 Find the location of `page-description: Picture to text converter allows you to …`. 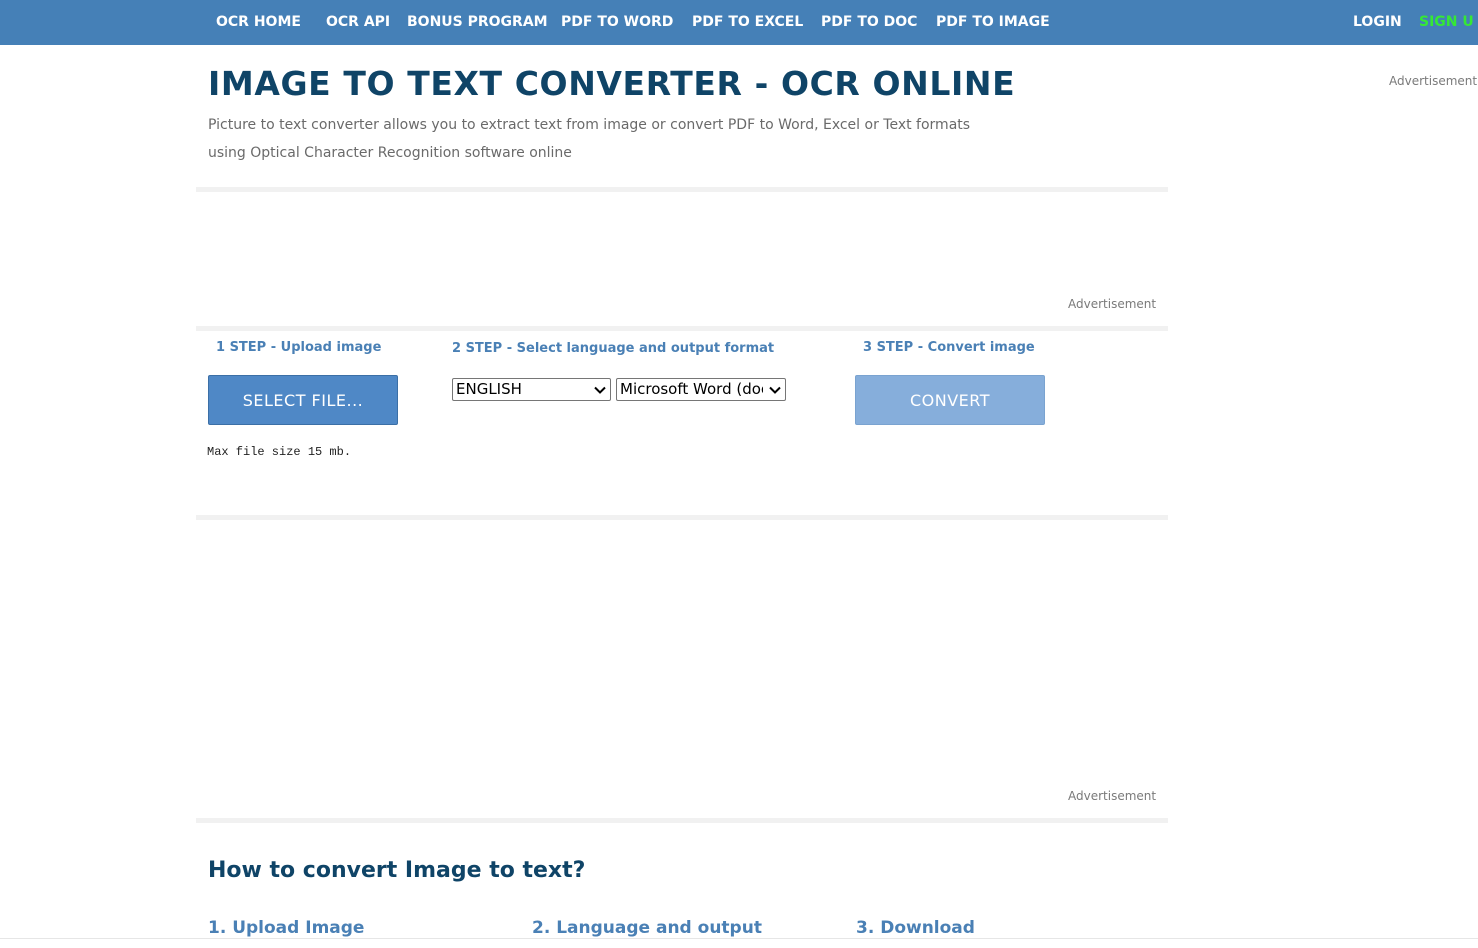

page-description: Picture to text converter allows you to … is located at coordinates (589, 139).